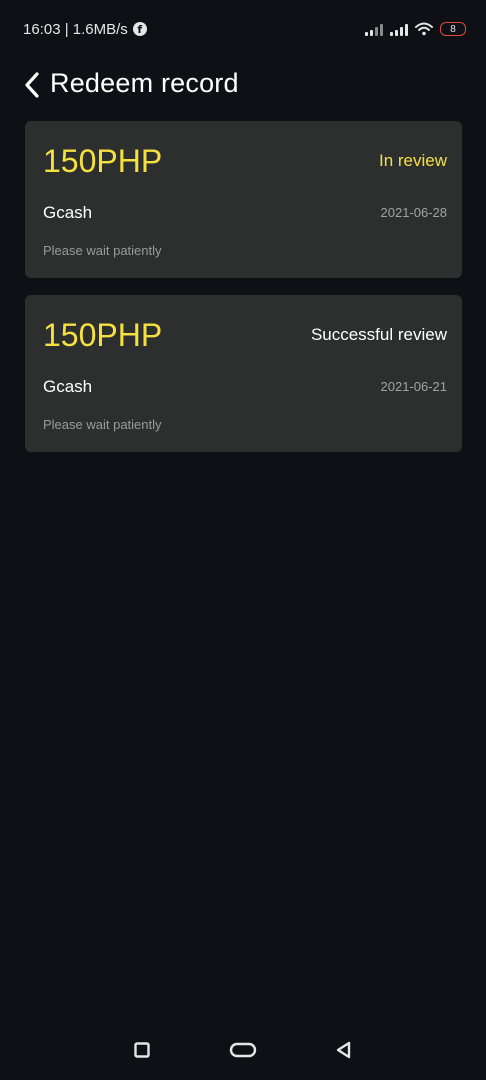 Image resolution: width=486 pixels, height=1080 pixels. I want to click on home-pill-icon, so click(243, 1050).